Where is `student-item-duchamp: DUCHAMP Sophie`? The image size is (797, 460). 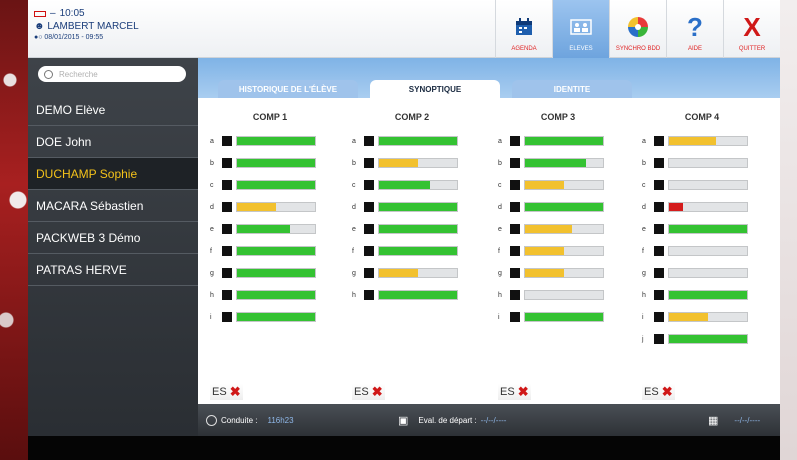
student-item-duchamp: DUCHAMP Sophie is located at coordinates (113, 174).